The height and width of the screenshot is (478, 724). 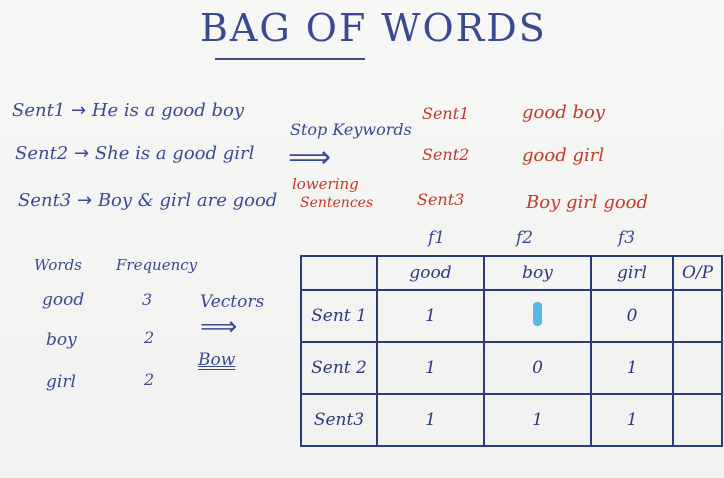 I want to click on table-header-cell: girl, so click(x=632, y=273).